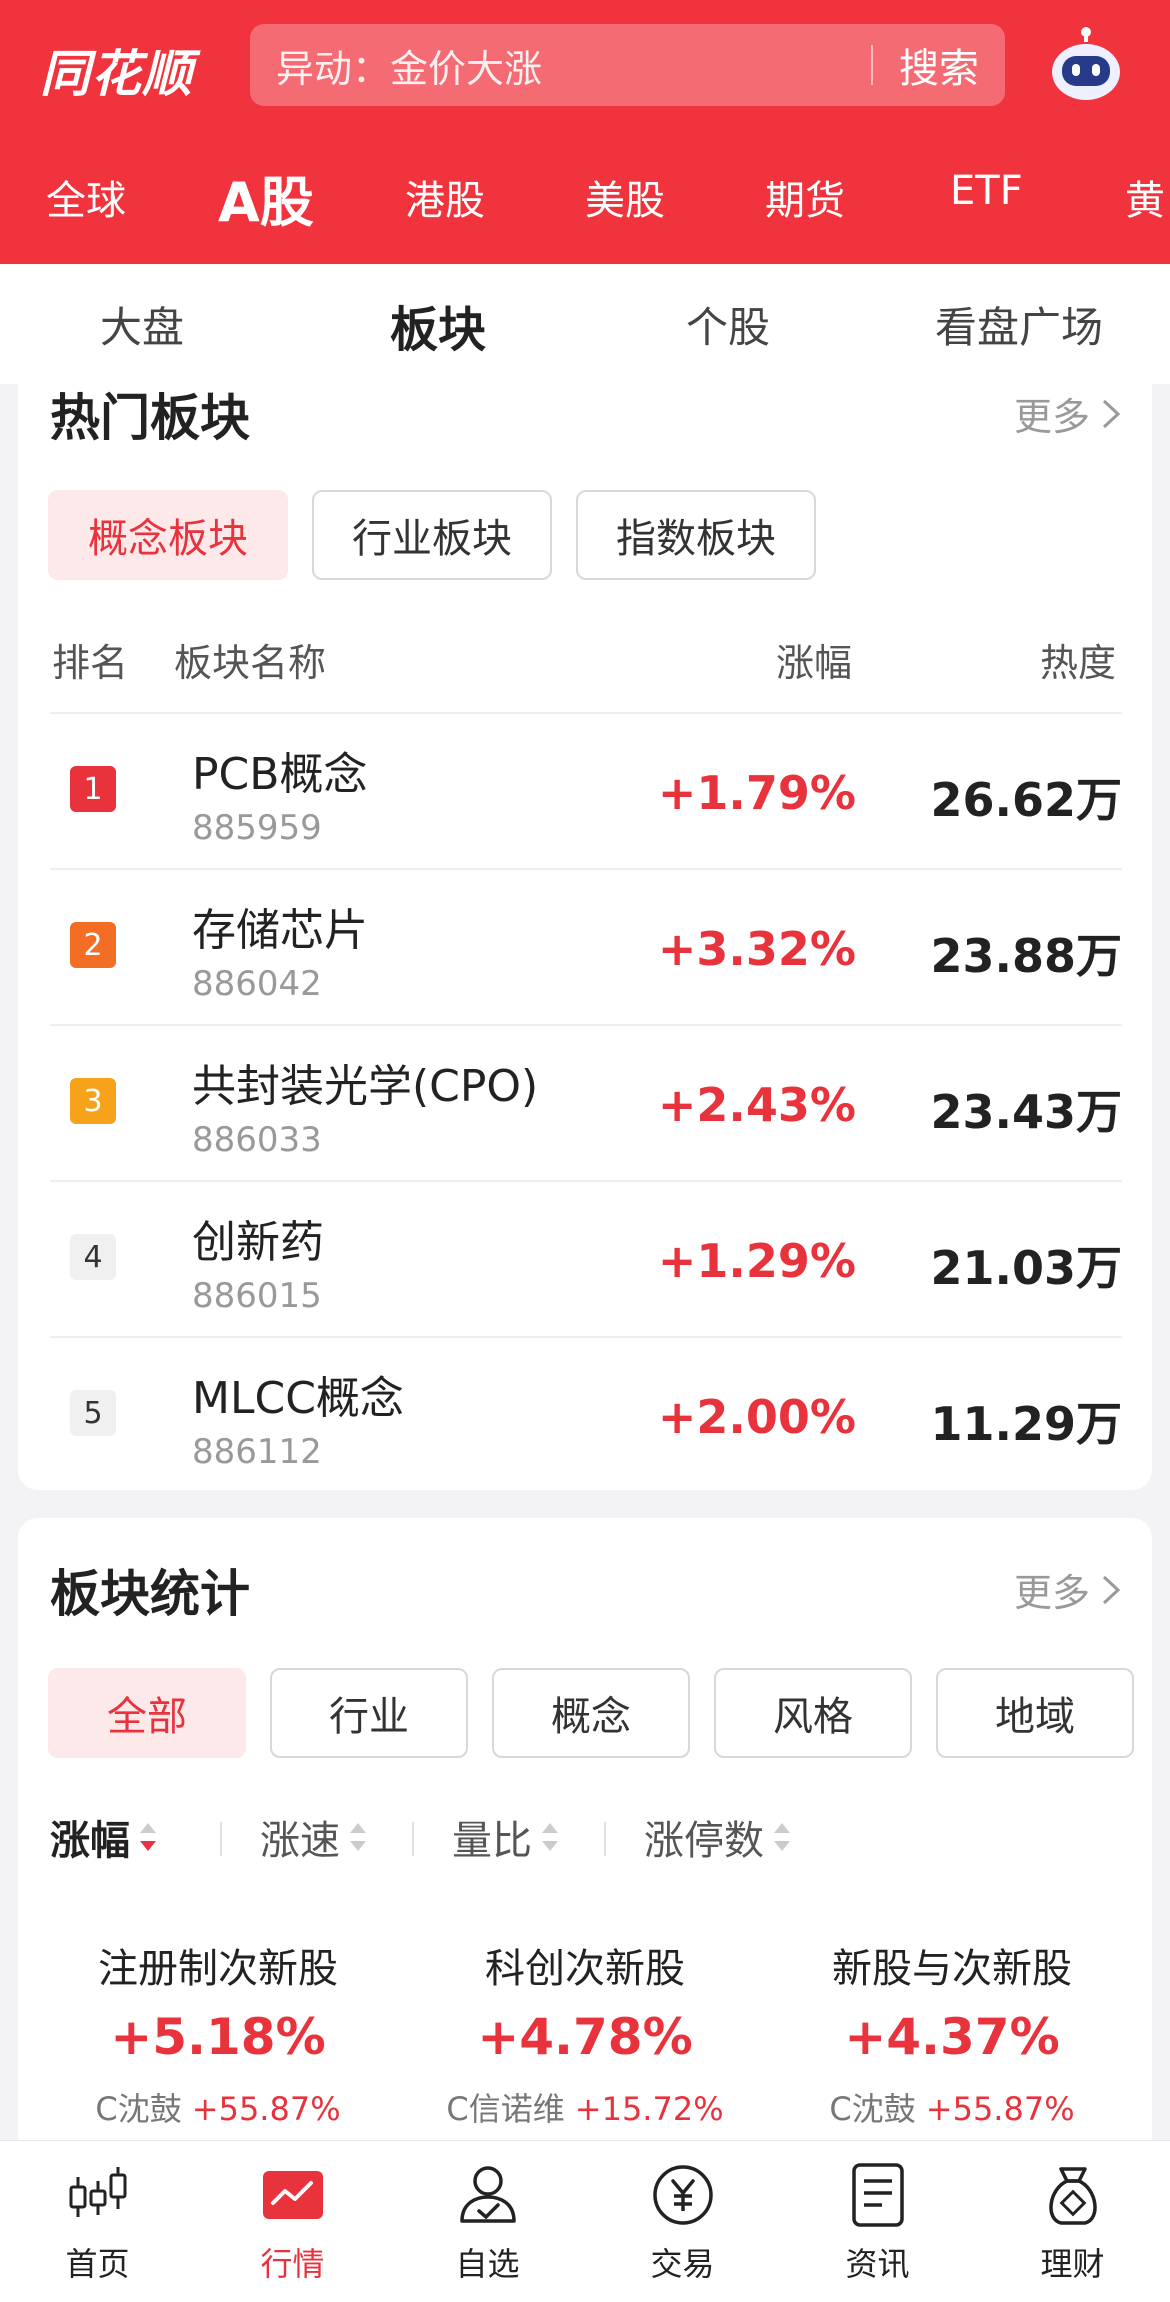 The height and width of the screenshot is (2302, 1170). I want to click on sort-by-change: 涨幅, so click(104, 1837).